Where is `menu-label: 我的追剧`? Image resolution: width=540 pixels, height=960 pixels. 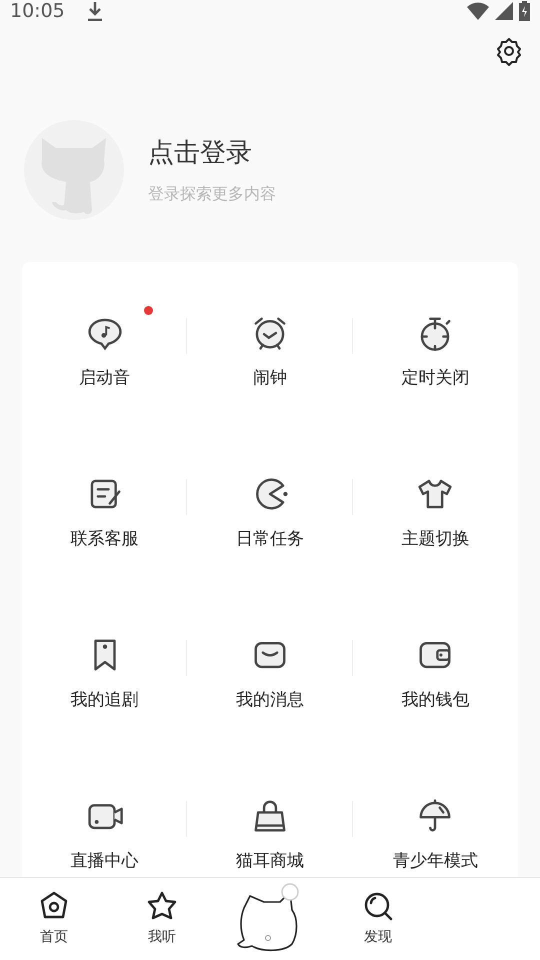
menu-label: 我的追剧 is located at coordinates (104, 699).